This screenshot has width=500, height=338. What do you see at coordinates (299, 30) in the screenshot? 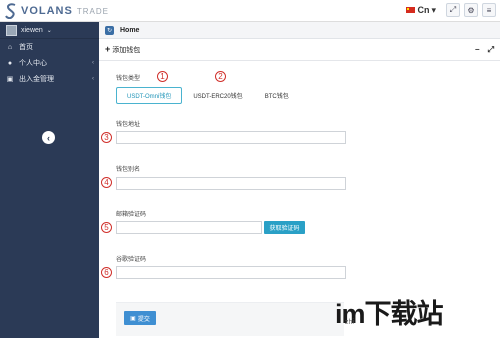
I see `breadcrumb: ↻ Home` at bounding box center [299, 30].